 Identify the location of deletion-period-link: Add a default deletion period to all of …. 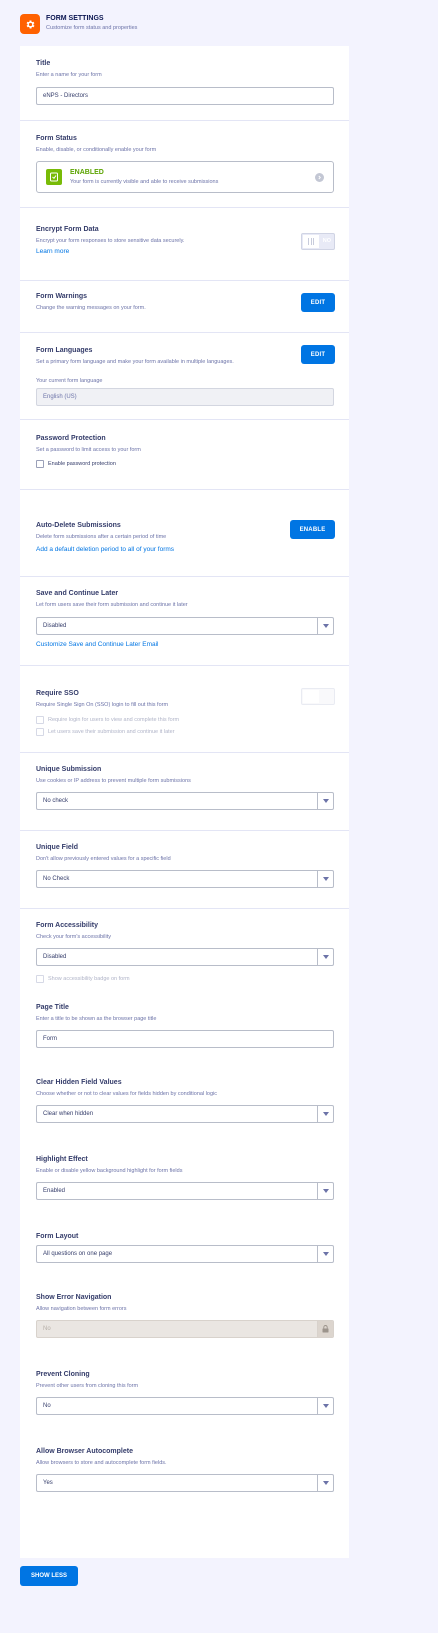
(105, 549).